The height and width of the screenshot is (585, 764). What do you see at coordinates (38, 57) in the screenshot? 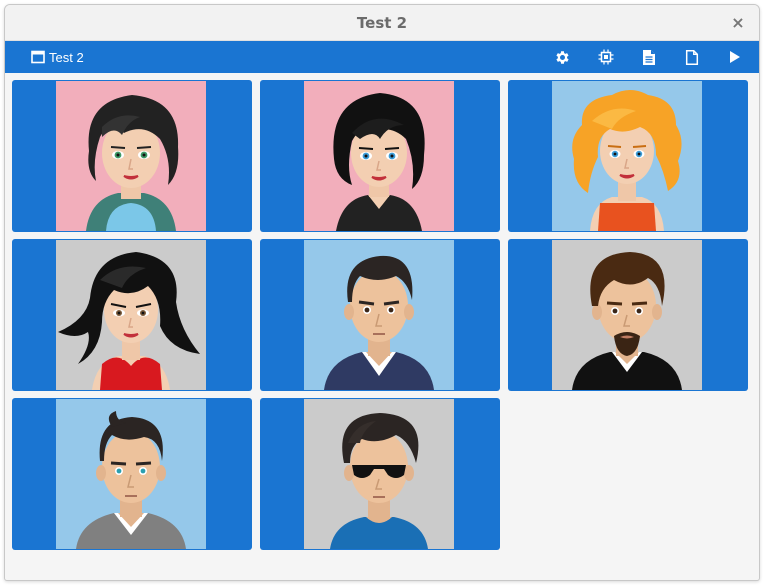
I see `window-icon` at bounding box center [38, 57].